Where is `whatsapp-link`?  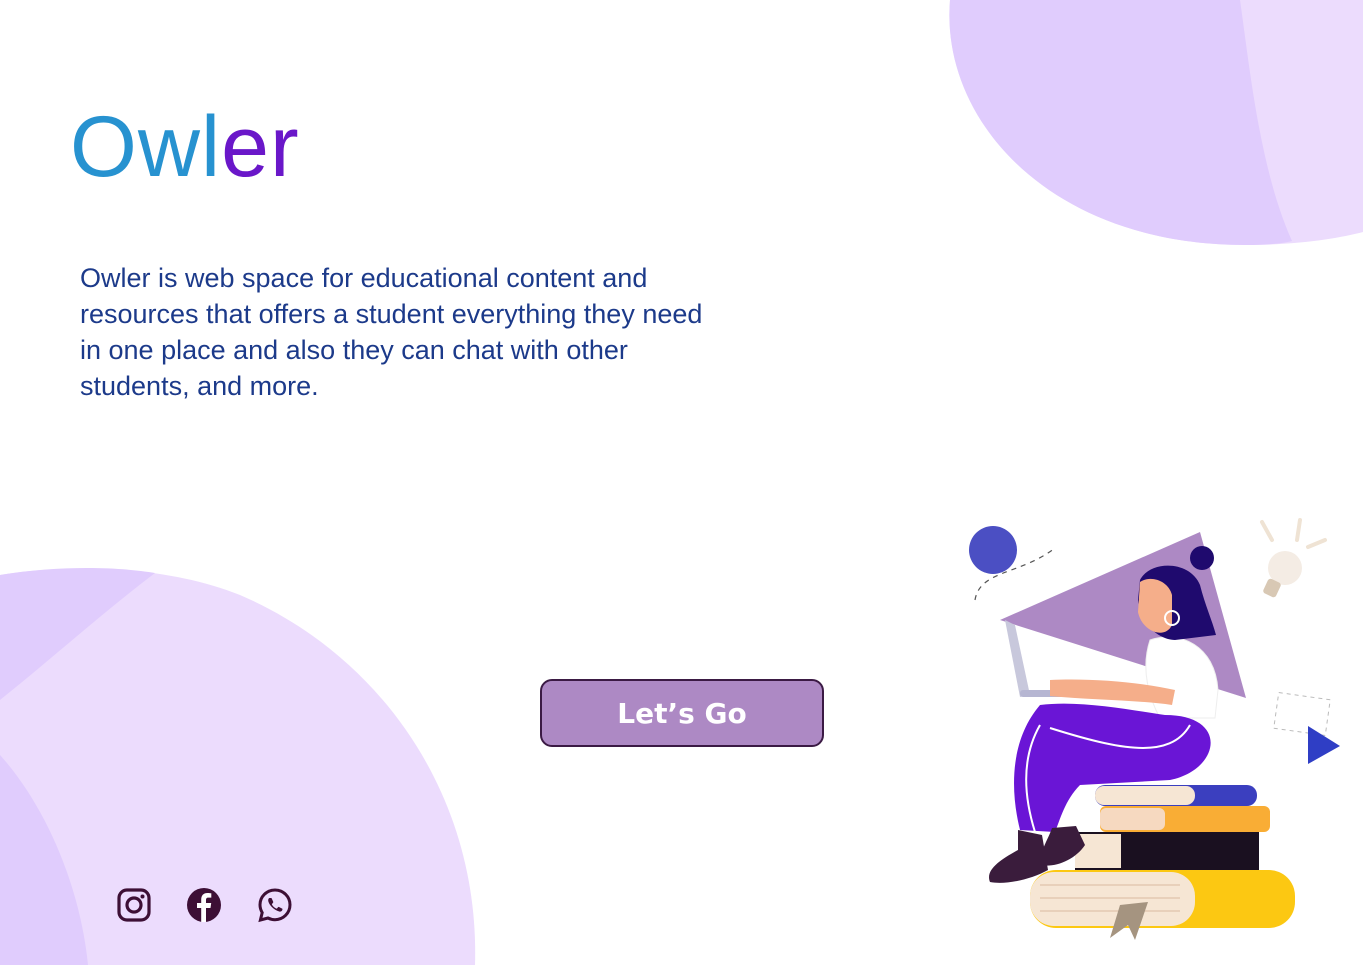 whatsapp-link is located at coordinates (275, 905).